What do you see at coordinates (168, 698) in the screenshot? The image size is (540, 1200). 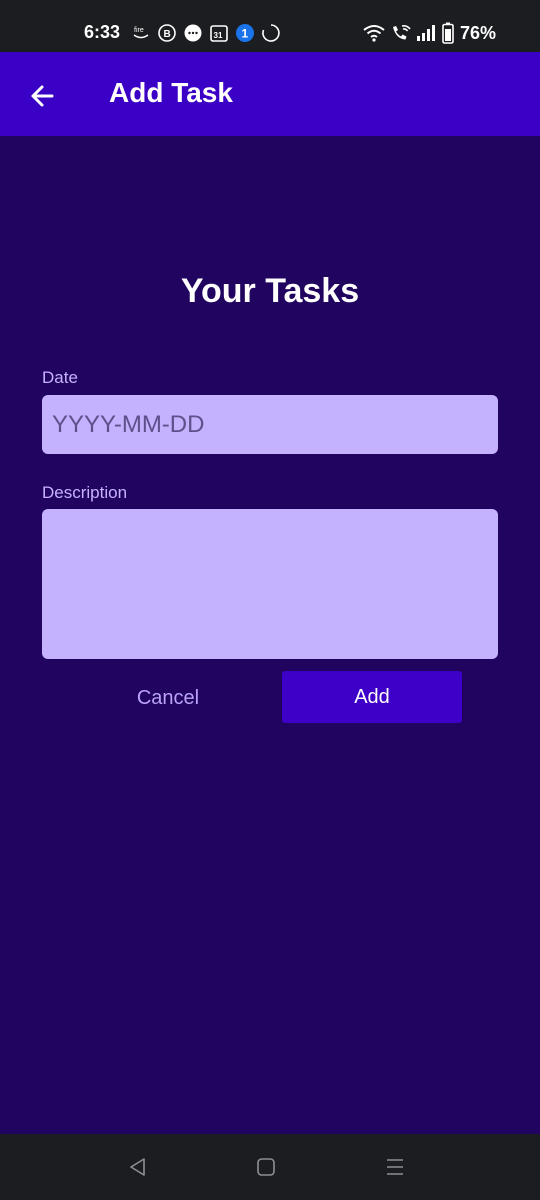 I see `cancel-button: Cancel` at bounding box center [168, 698].